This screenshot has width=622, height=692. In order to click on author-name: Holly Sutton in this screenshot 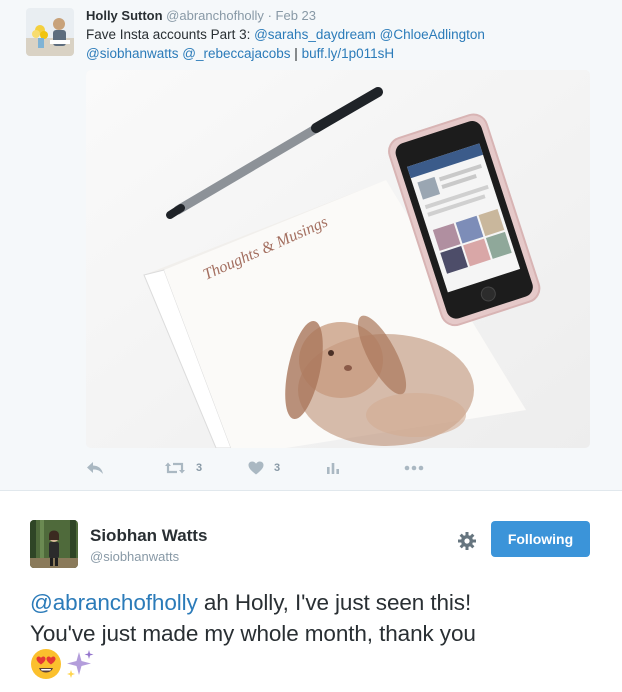, I will do `click(124, 15)`.